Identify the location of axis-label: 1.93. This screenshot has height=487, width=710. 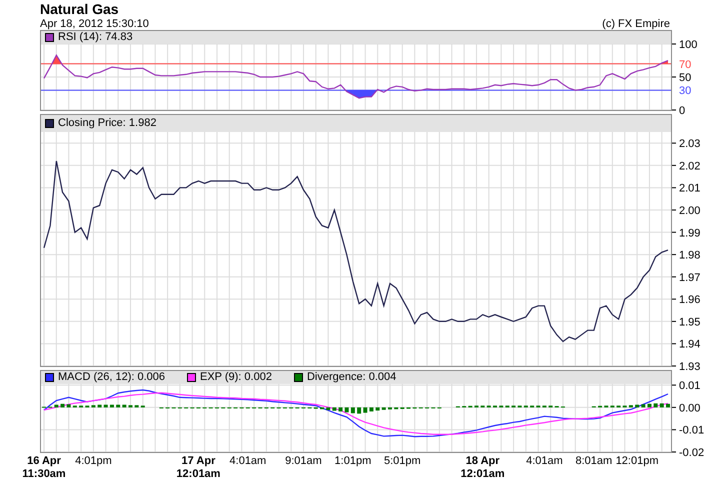
(689, 367).